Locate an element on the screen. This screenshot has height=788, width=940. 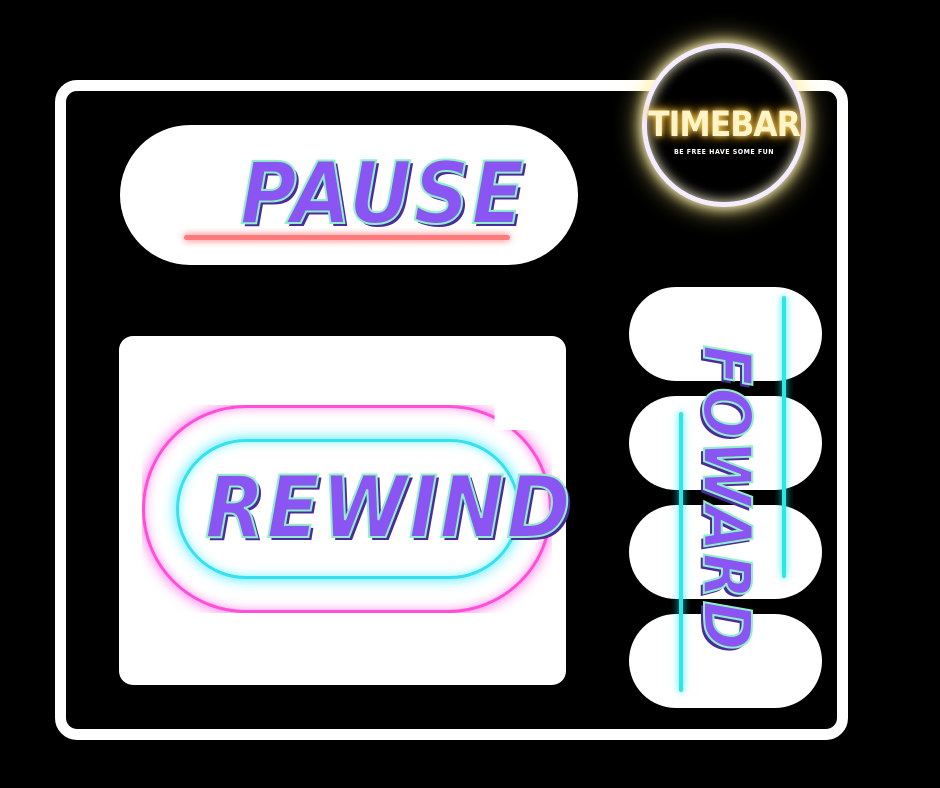
logo-title: TIMEBAR is located at coordinates (724, 125).